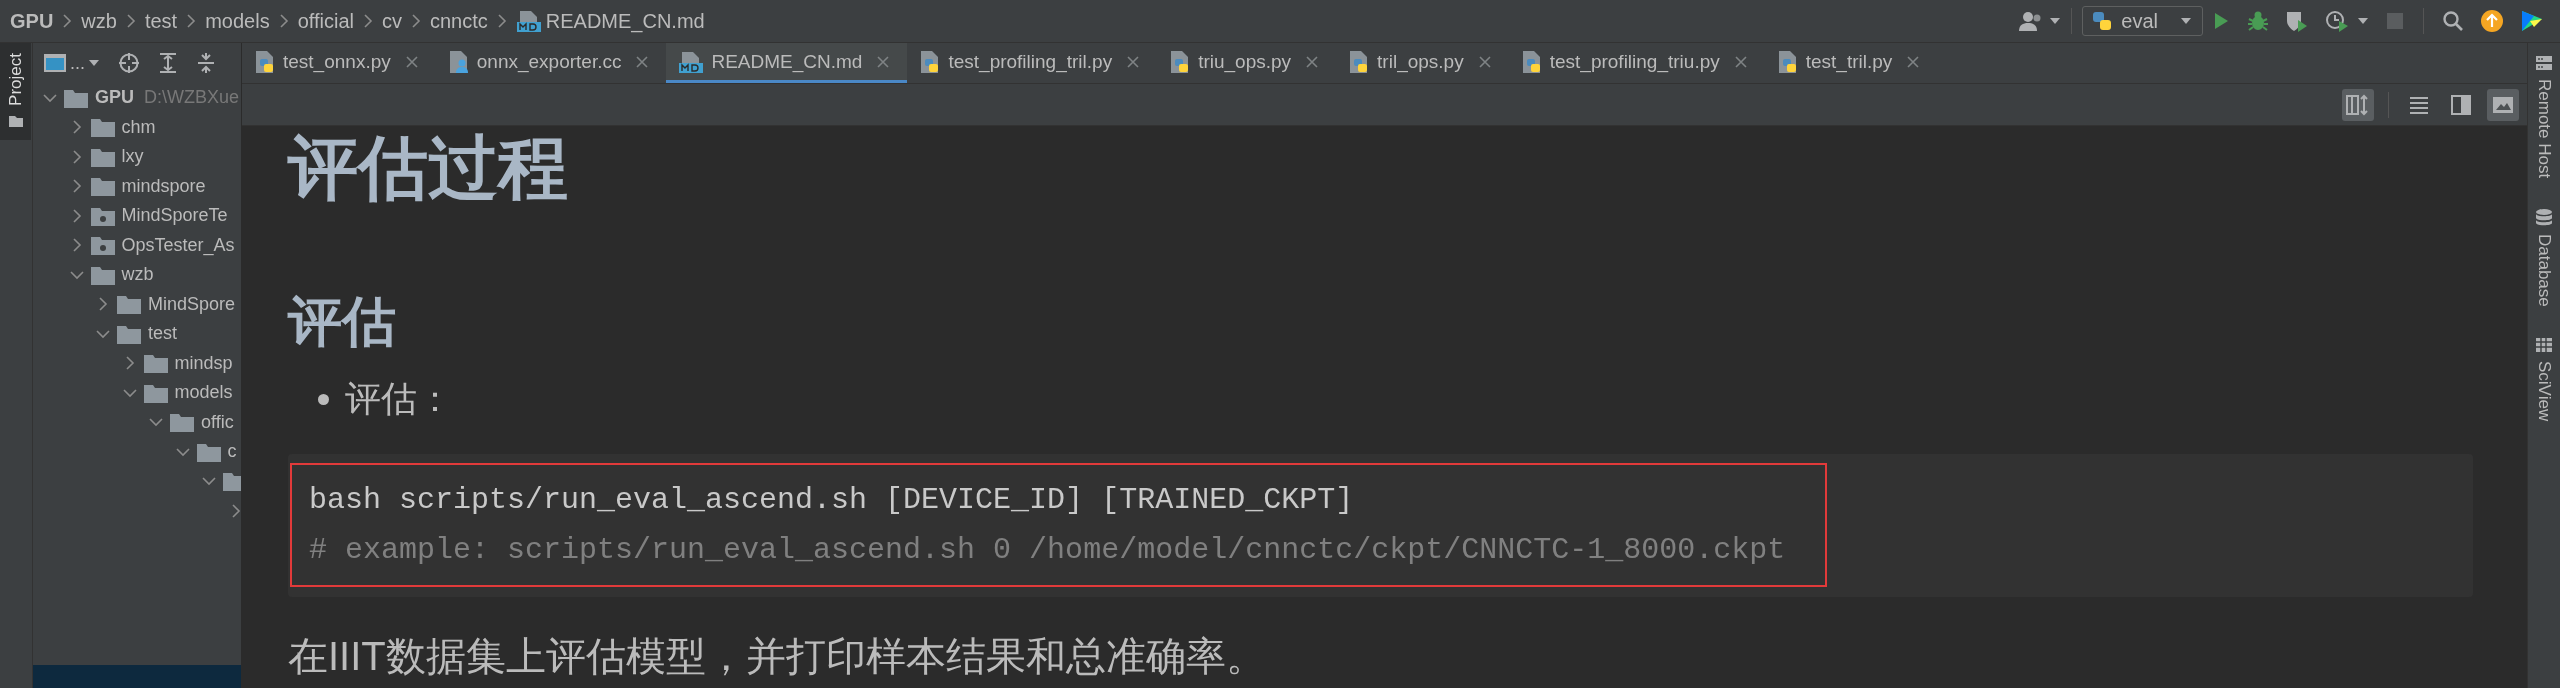  What do you see at coordinates (114, 98) in the screenshot?
I see `tree-item: GPU` at bounding box center [114, 98].